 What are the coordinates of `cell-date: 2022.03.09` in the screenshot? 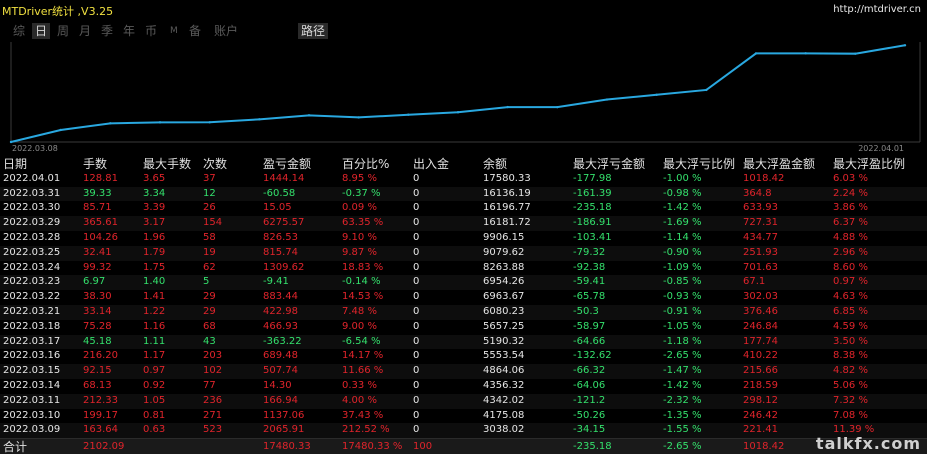 It's located at (32, 430).